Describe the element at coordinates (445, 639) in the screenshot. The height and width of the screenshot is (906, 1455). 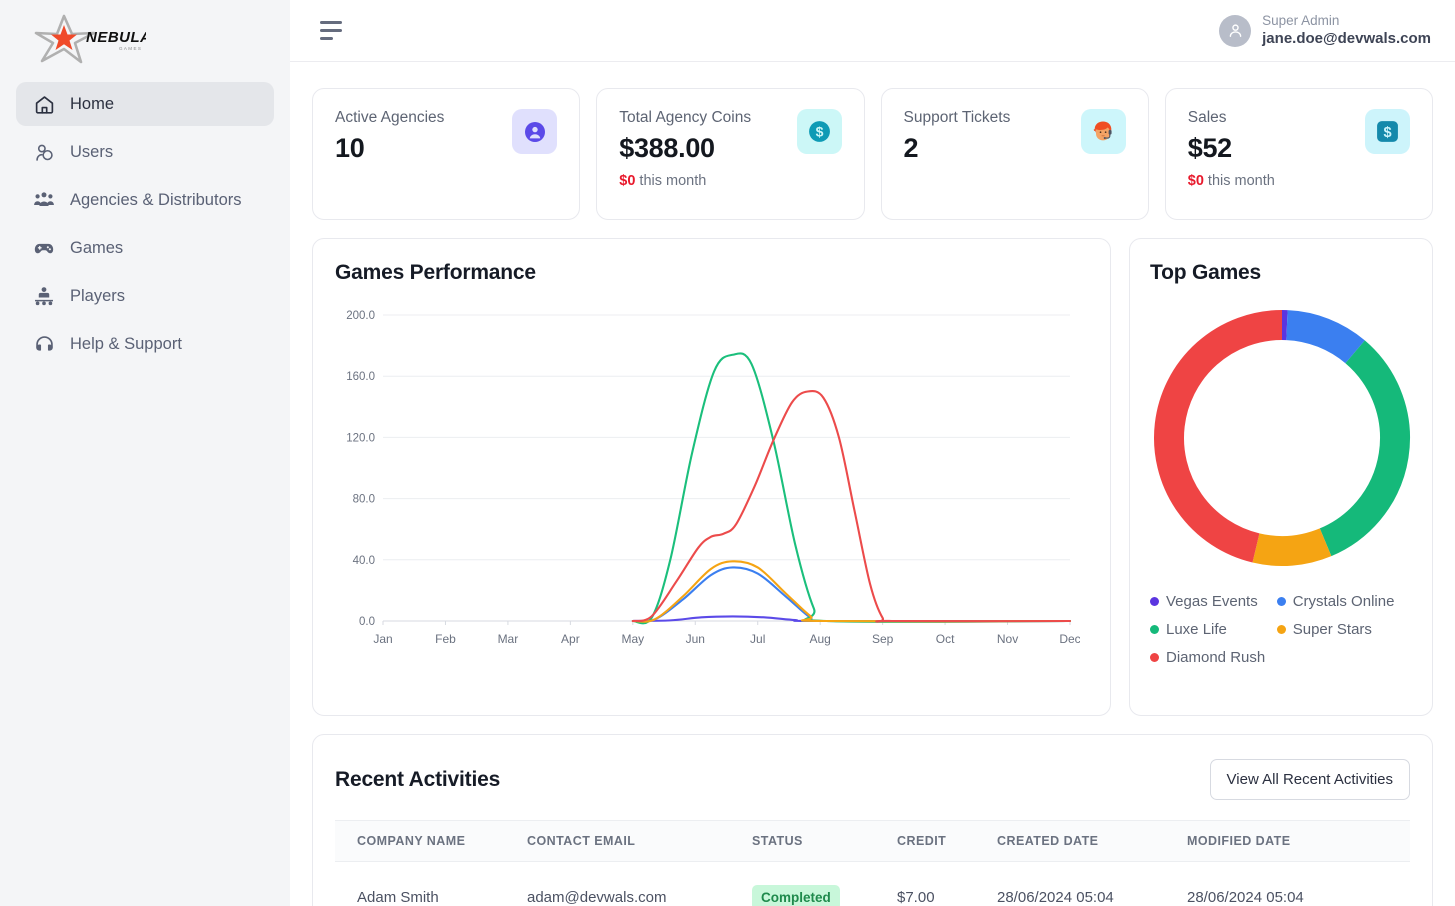
I see `svg-text: Feb` at that location.